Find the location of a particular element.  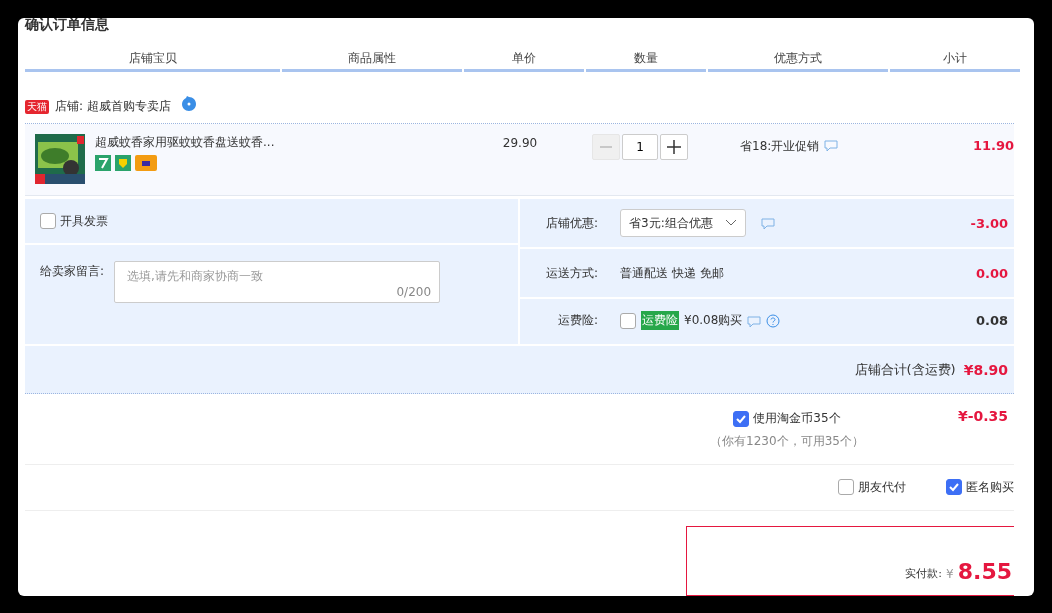

checkbox-label: 开具发票 is located at coordinates (84, 221).